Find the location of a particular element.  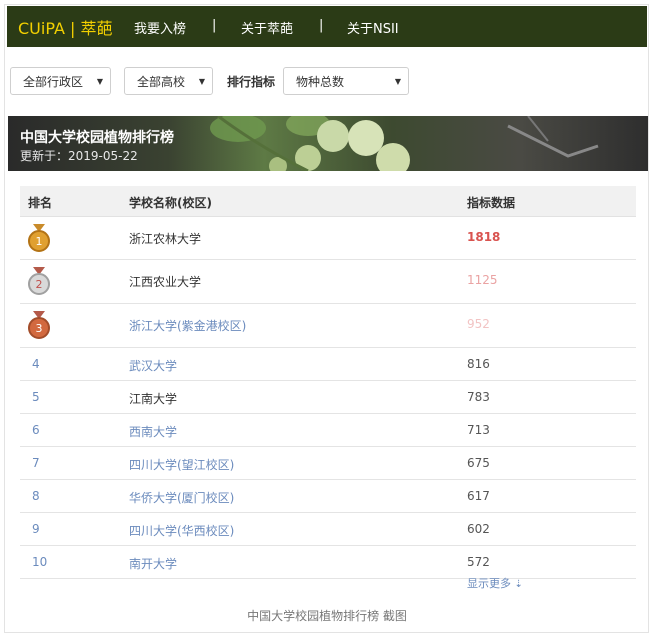

table-row: 5 江南大学 783 is located at coordinates (328, 397).